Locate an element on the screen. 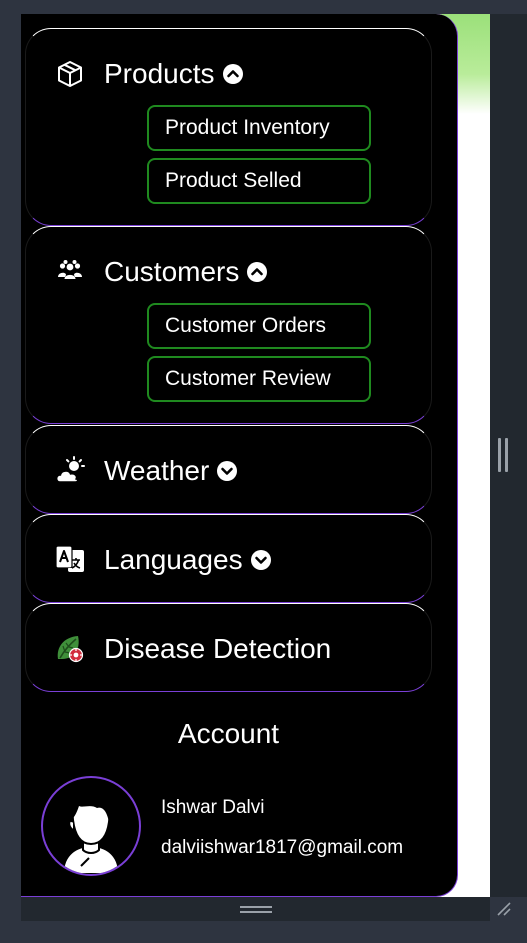  user-name: Ishwar Dalvi is located at coordinates (213, 807).